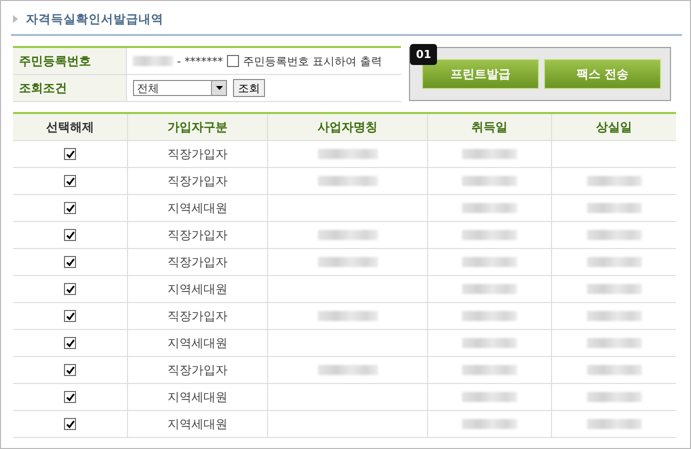 The height and width of the screenshot is (449, 691). What do you see at coordinates (15, 19) in the screenshot?
I see `arrow-icon` at bounding box center [15, 19].